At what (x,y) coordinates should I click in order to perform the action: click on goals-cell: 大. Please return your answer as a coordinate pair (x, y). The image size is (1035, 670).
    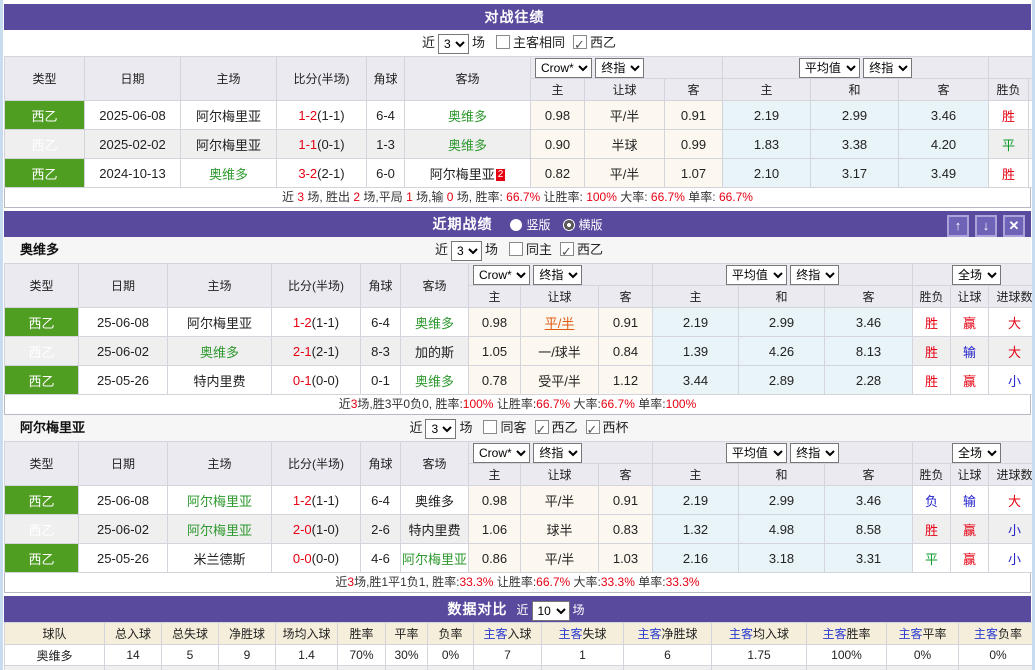
    Looking at the image, I should click on (1010, 500).